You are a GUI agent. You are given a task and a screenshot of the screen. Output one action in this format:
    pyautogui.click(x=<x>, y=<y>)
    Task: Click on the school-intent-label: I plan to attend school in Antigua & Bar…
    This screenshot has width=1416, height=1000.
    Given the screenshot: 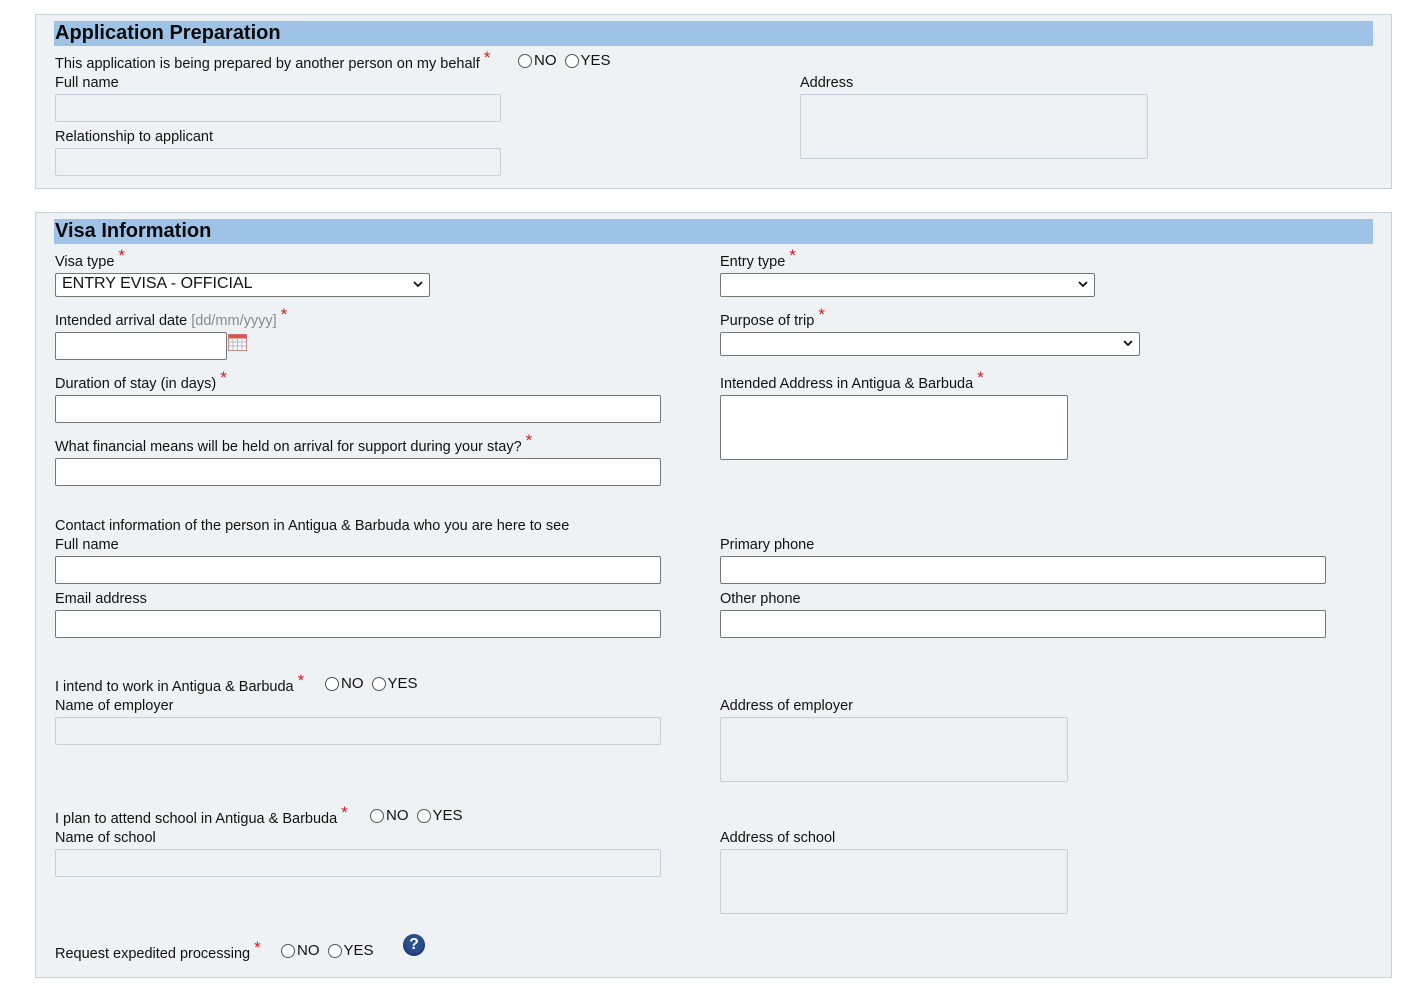 What is the action you would take?
    pyautogui.click(x=201, y=815)
    